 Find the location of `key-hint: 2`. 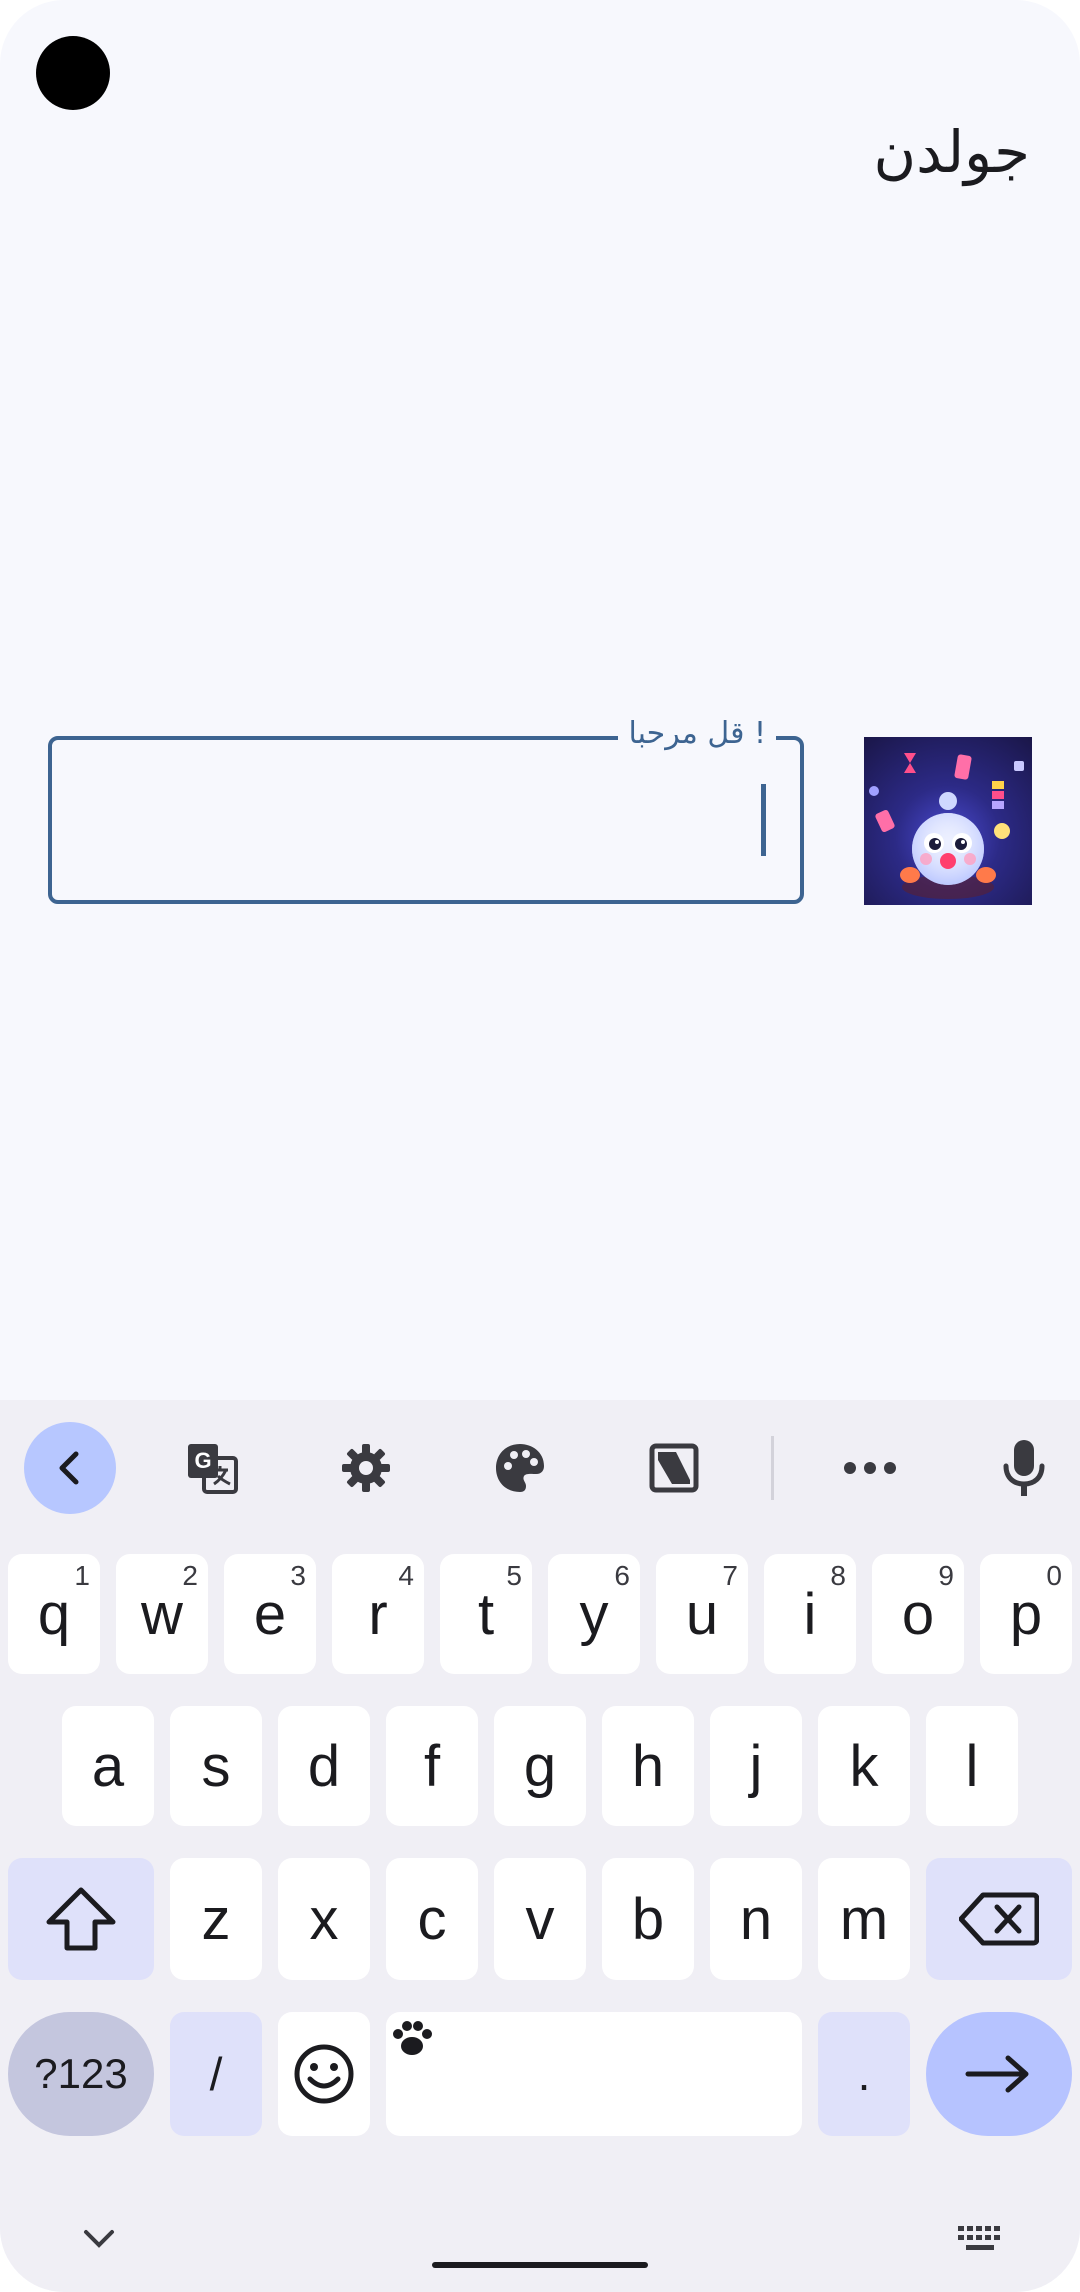

key-hint: 2 is located at coordinates (190, 1575).